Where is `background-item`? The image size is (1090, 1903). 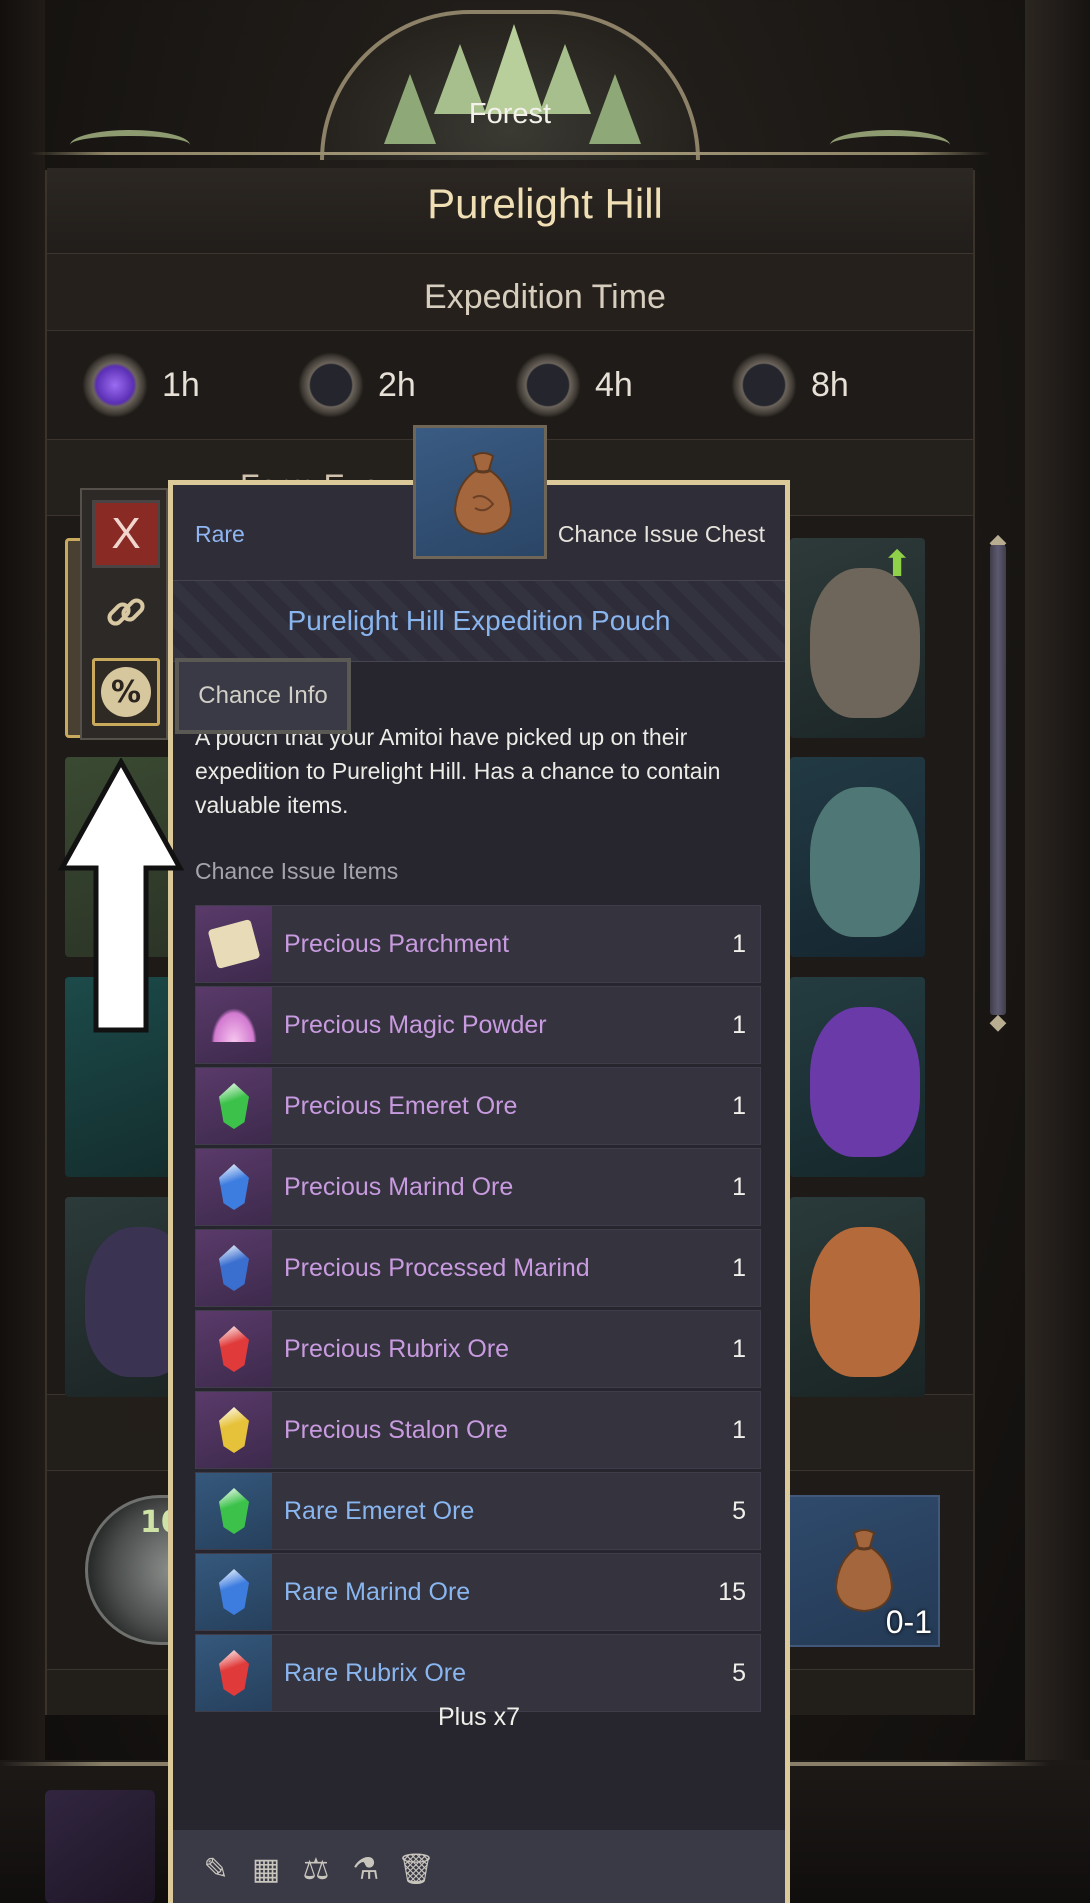
background-item is located at coordinates (100, 1846).